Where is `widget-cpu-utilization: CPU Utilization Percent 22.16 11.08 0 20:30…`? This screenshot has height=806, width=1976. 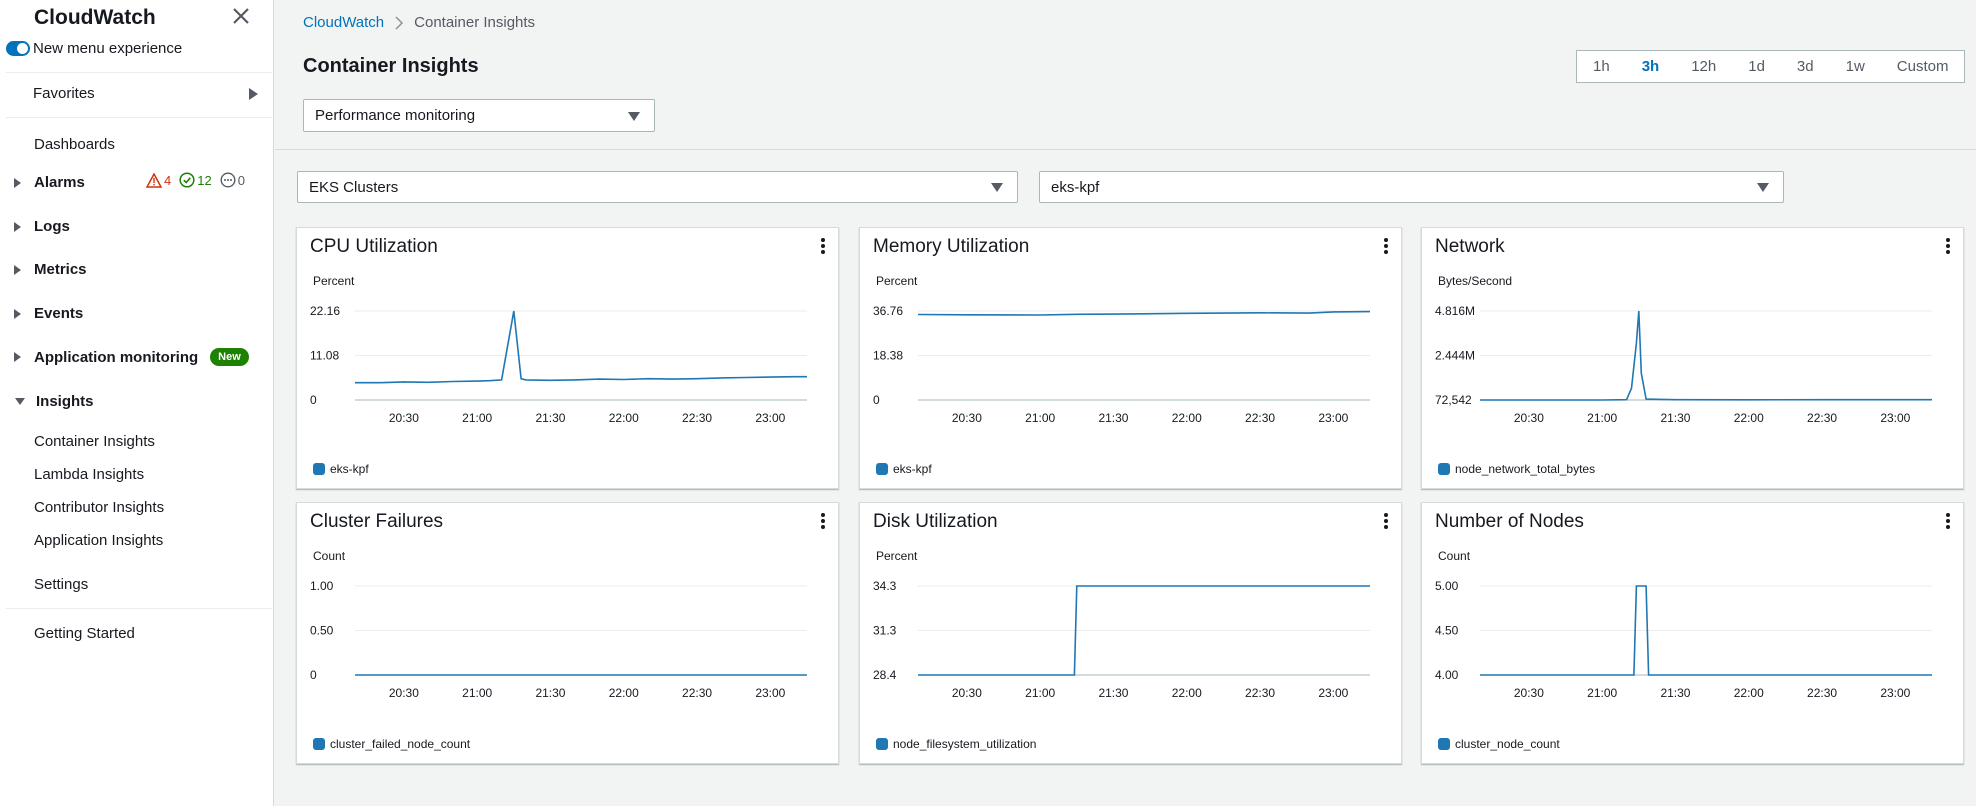
widget-cpu-utilization: CPU Utilization Percent 22.16 11.08 0 20:30… is located at coordinates (567, 358).